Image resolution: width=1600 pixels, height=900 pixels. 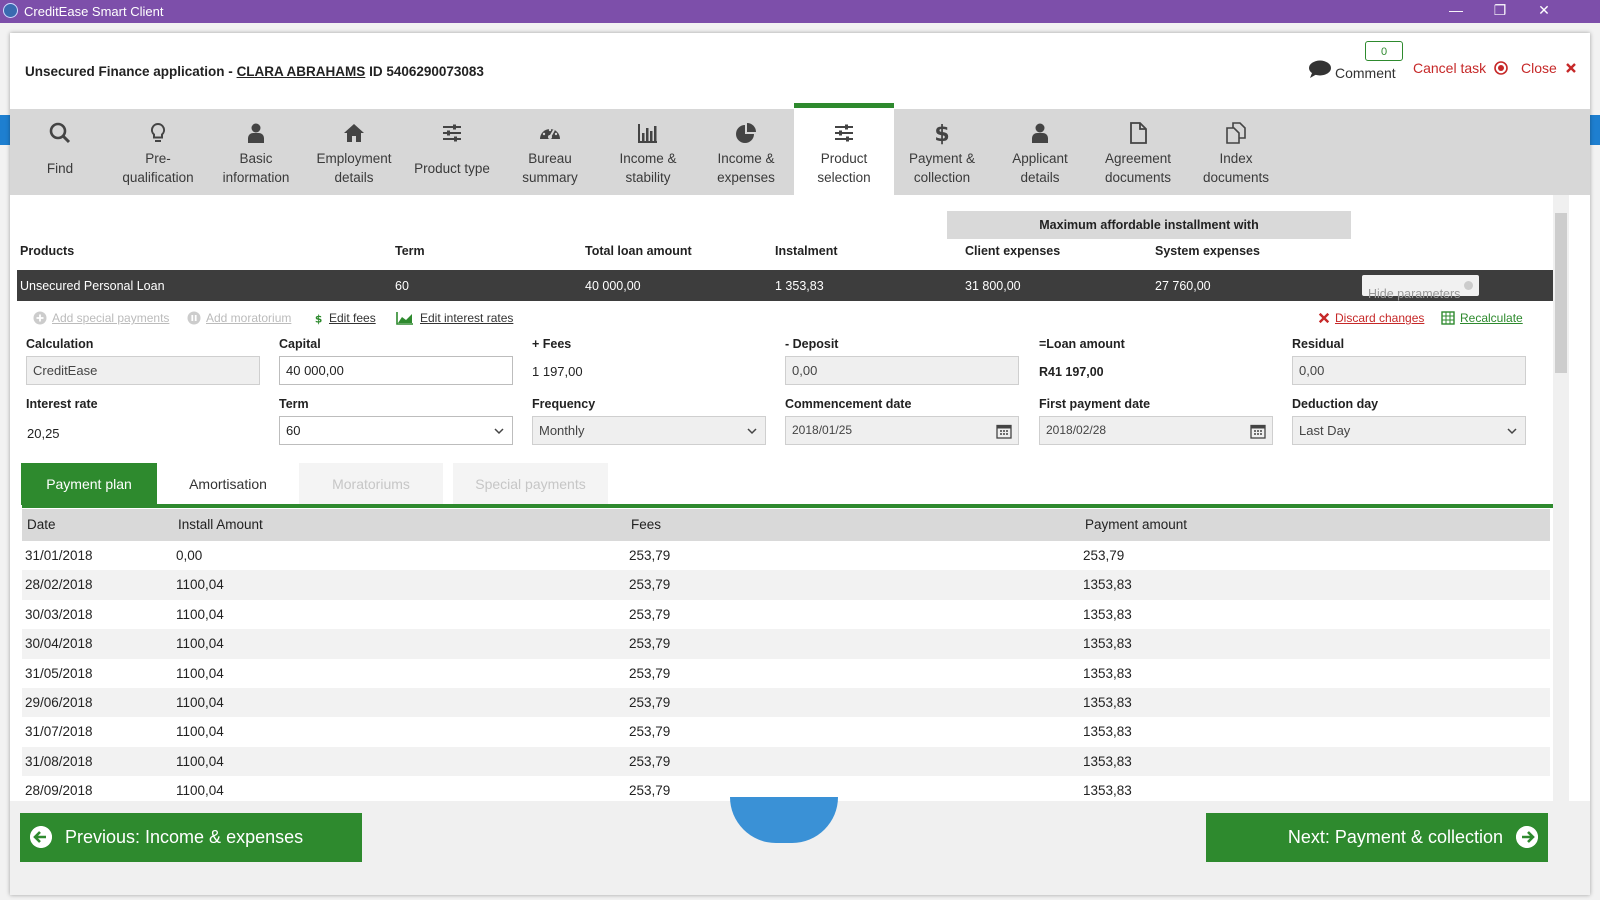 I want to click on cancel-task-button: Cancel task, so click(x=1460, y=68).